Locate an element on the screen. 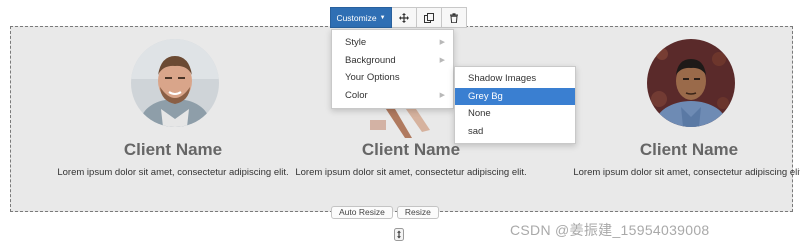 Image resolution: width=800 pixels, height=249 pixels. customize-label: Customize is located at coordinates (356, 17).